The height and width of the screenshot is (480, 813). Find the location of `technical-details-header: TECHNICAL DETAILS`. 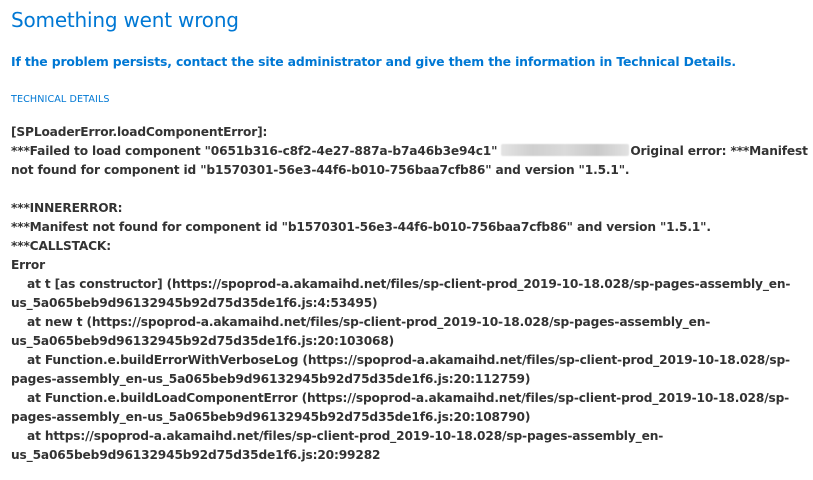

technical-details-header: TECHNICAL DETAILS is located at coordinates (60, 99).